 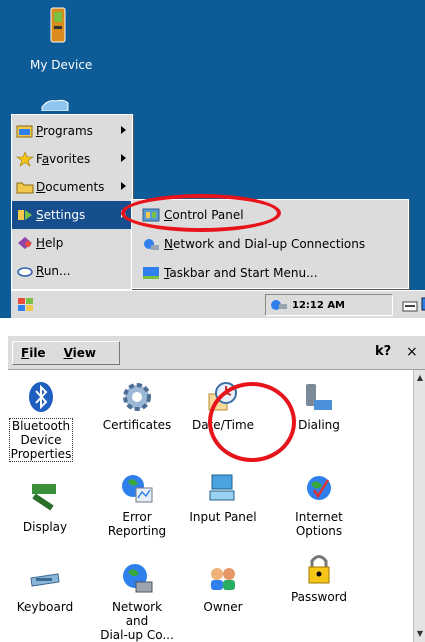 I want to click on connection-icon, so click(x=279, y=305).